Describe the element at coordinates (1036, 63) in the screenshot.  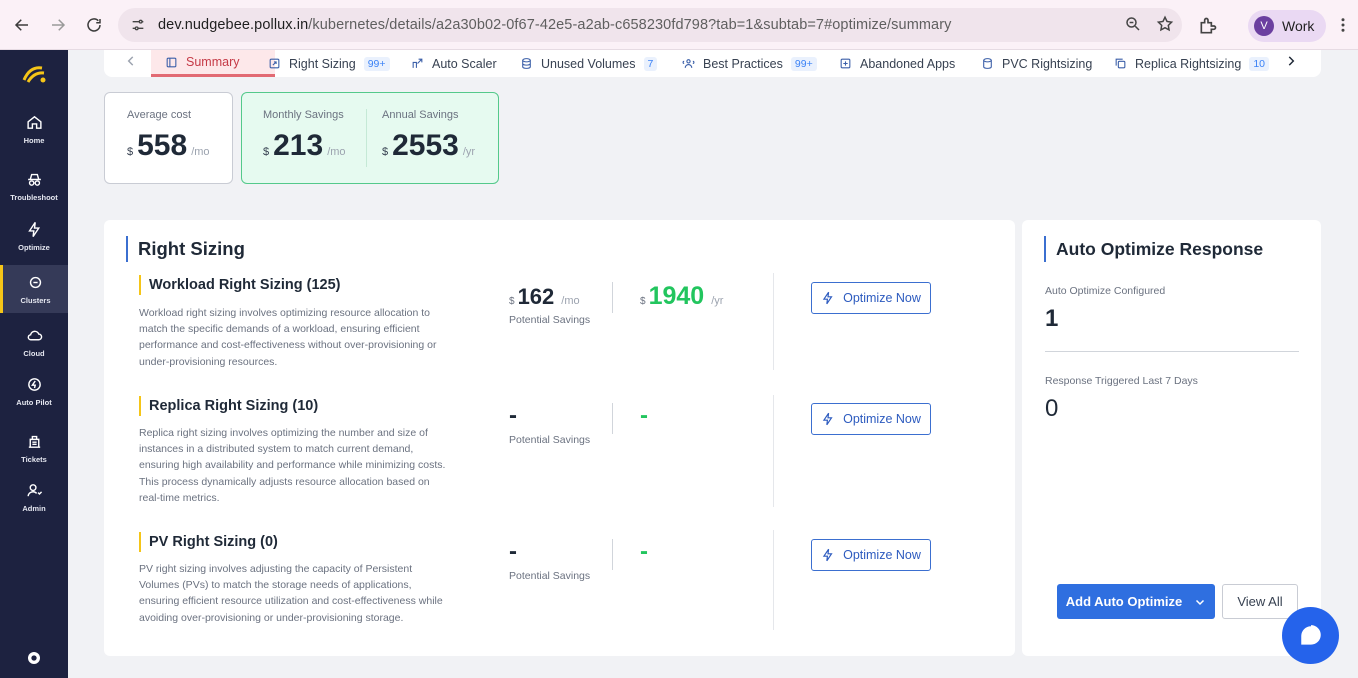
I see `tab-pvc-rightsizing: PVC Rightsizing` at that location.